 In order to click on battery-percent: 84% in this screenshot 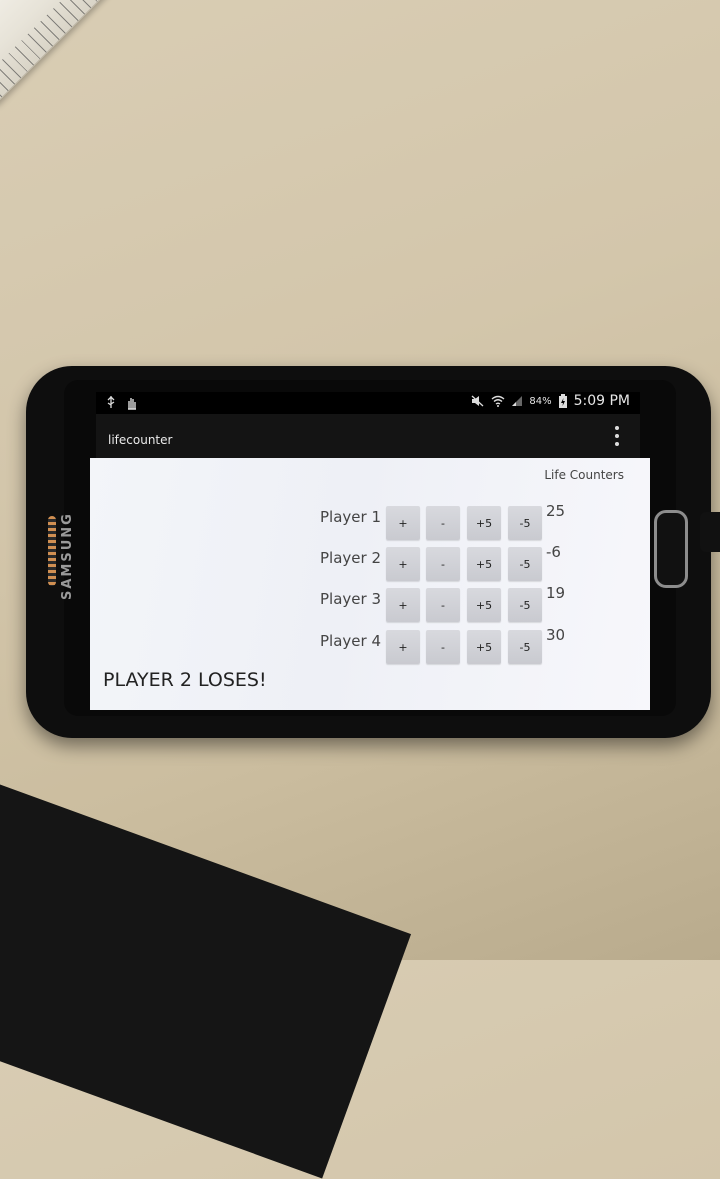, I will do `click(540, 401)`.